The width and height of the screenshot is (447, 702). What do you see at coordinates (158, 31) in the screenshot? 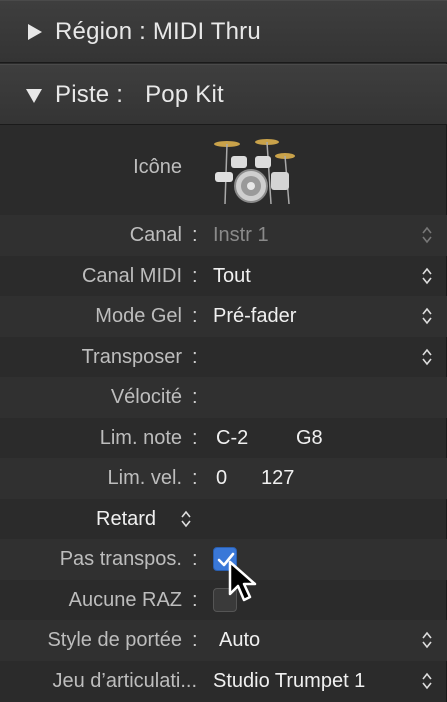
I see `region-title: Région : MIDI Thru` at bounding box center [158, 31].